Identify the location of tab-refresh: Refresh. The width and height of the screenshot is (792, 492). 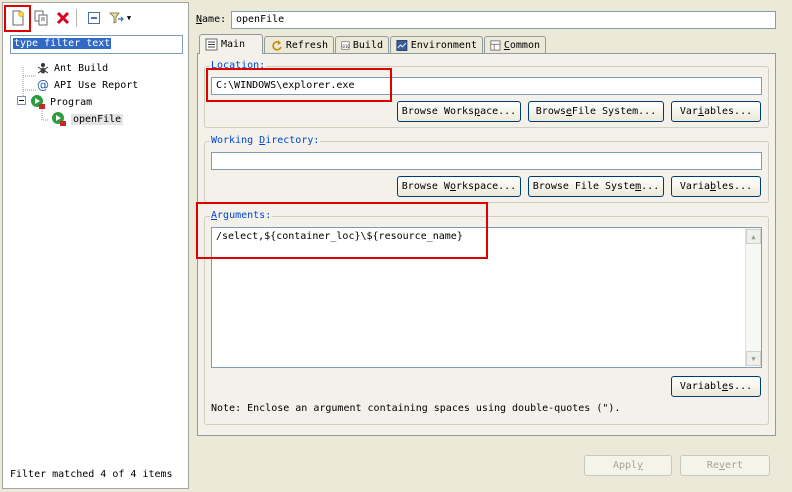
(299, 45).